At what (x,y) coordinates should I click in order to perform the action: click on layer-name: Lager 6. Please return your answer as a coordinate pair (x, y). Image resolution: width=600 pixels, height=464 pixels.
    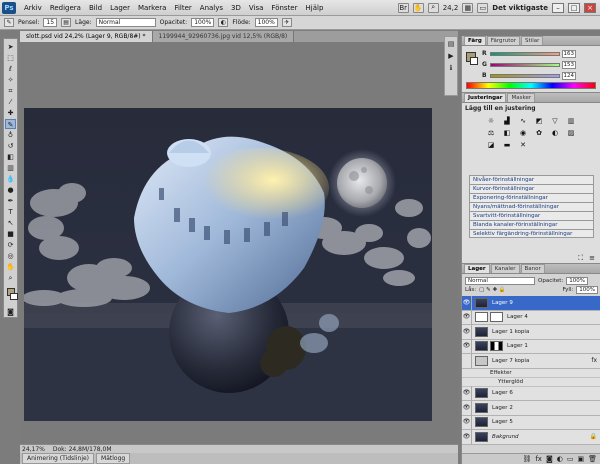
    Looking at the image, I should click on (502, 393).